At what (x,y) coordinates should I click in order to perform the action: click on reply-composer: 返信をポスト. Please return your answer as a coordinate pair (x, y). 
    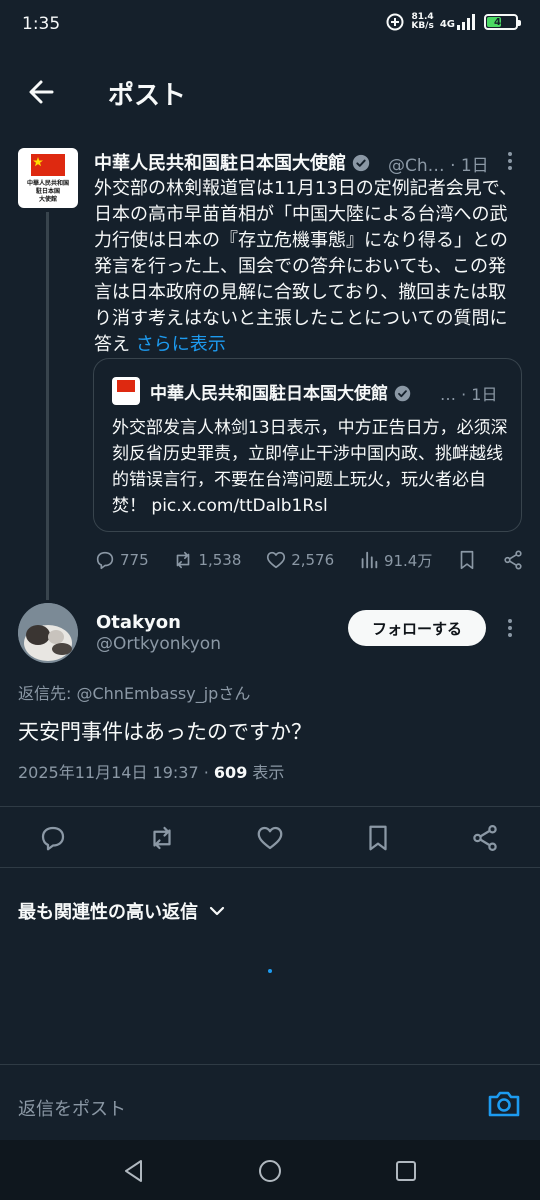
    Looking at the image, I should click on (270, 1102).